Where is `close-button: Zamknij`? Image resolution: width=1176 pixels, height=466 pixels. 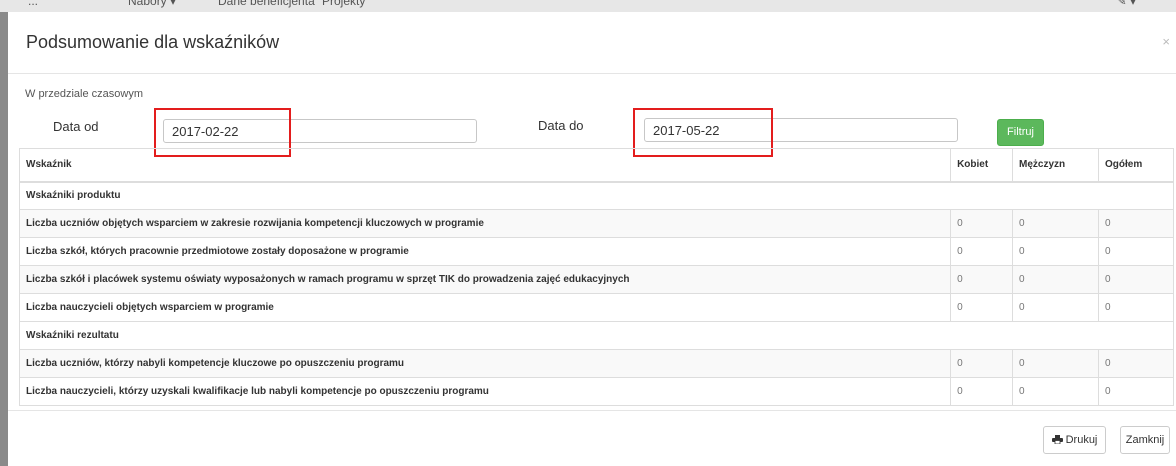 close-button: Zamknij is located at coordinates (1145, 440).